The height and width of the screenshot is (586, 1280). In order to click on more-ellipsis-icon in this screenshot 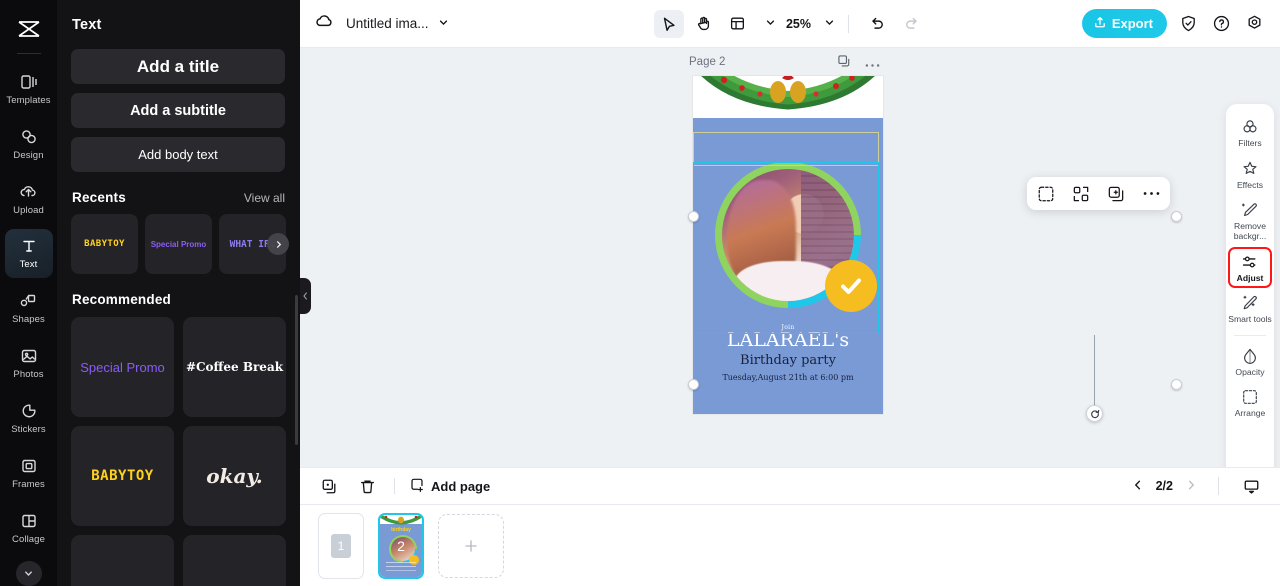, I will do `click(1151, 194)`.